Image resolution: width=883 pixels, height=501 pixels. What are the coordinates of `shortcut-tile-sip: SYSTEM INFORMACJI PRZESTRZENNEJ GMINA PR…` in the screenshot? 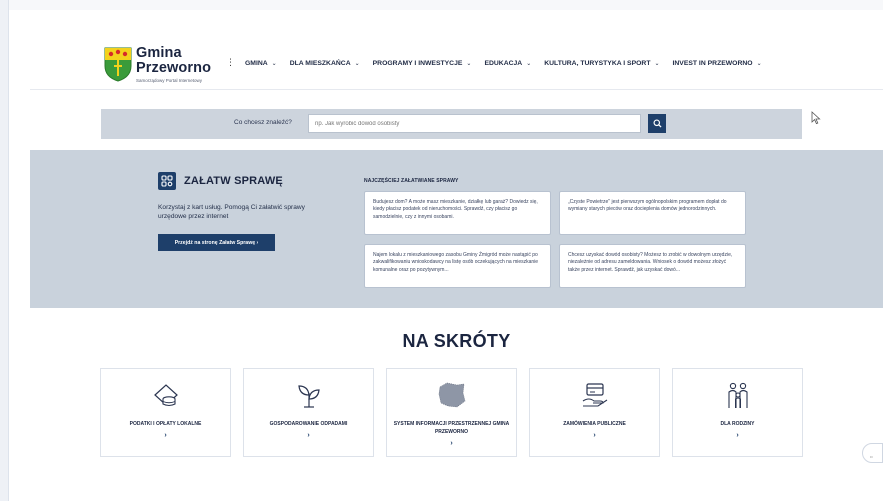 It's located at (451, 412).